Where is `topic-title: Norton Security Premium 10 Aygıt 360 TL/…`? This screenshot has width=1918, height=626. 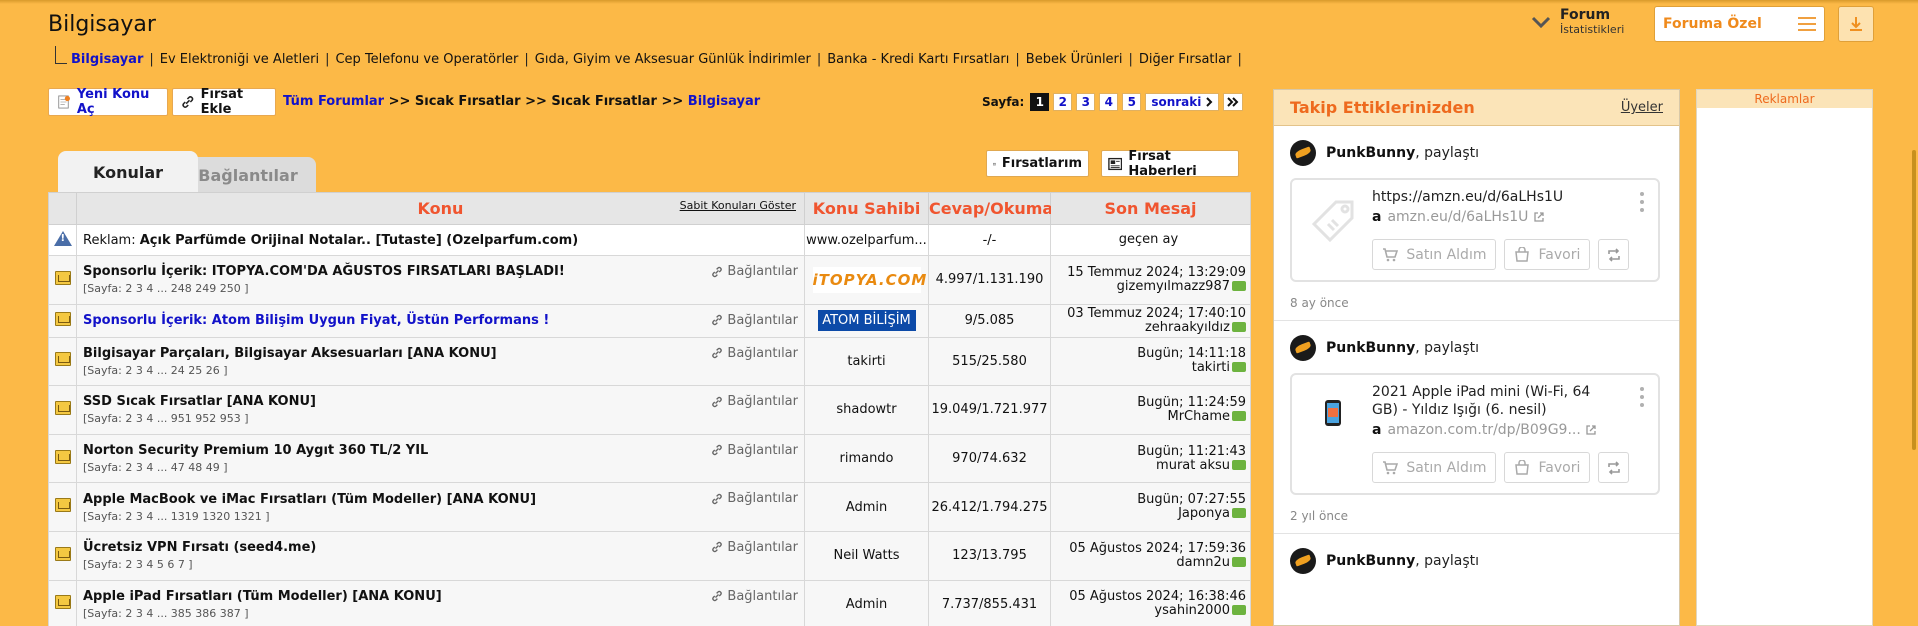
topic-title: Norton Security Premium 10 Aygıt 360 TL/… is located at coordinates (440, 450).